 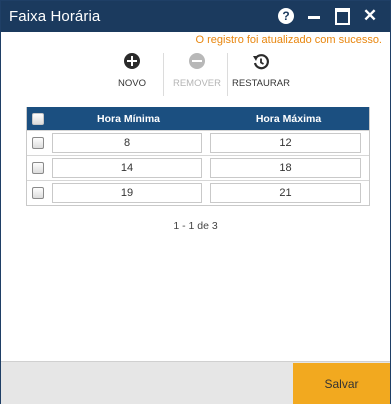 I want to click on hora-maxima-input: 21, so click(x=285, y=193).